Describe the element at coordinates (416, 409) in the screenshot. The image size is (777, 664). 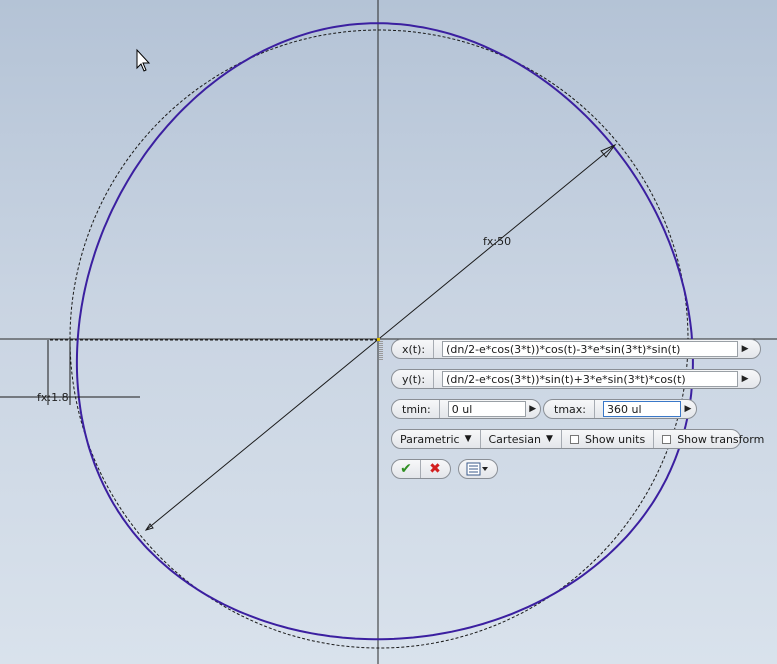
I see `tmin-label: tmin:` at that location.